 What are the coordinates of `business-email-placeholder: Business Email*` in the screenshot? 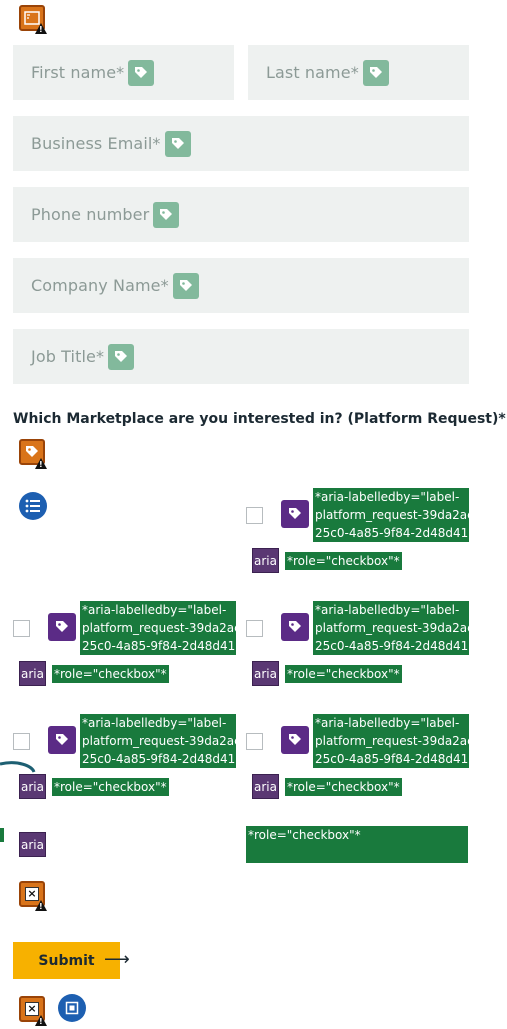 It's located at (96, 143).